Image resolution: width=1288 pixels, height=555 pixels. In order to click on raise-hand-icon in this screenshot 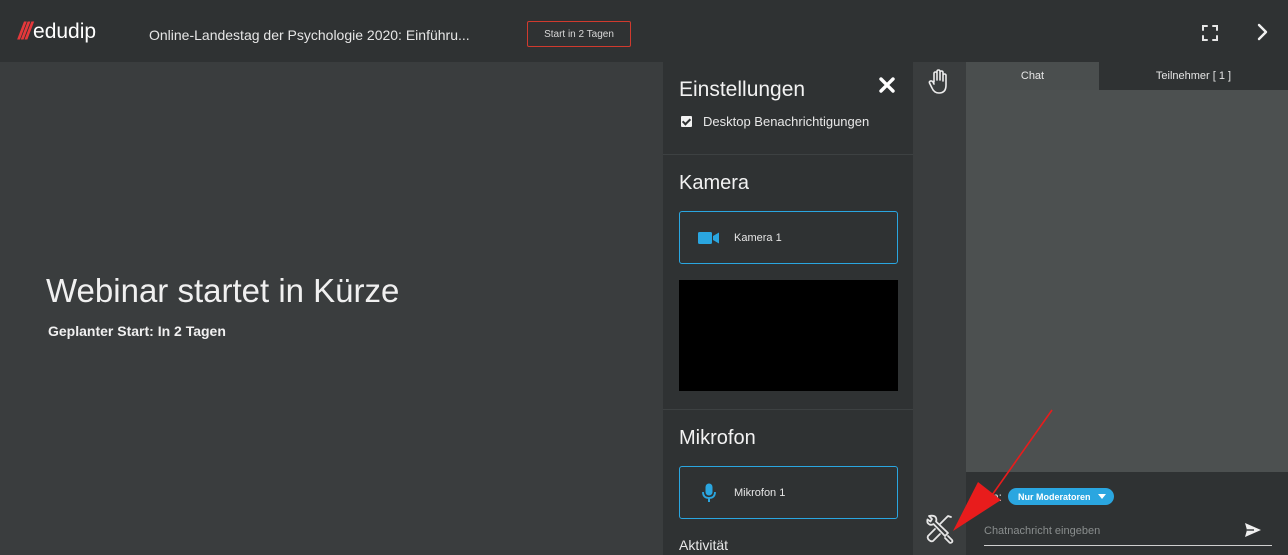, I will do `click(939, 82)`.